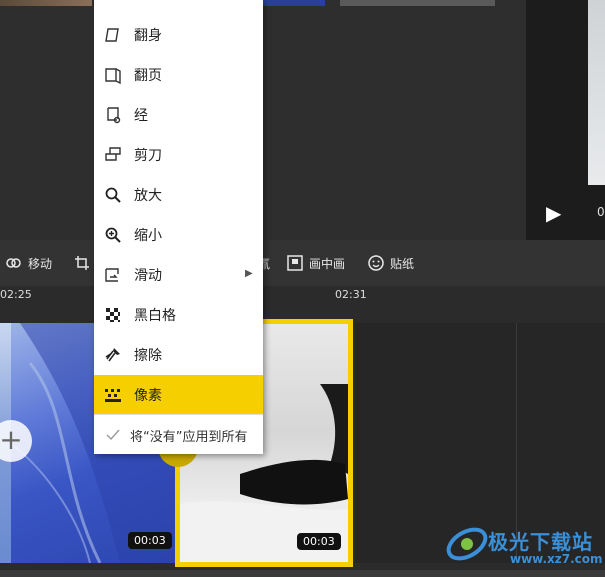 The image size is (605, 577). What do you see at coordinates (148, 76) in the screenshot?
I see `menu-item-label: 翻页` at bounding box center [148, 76].